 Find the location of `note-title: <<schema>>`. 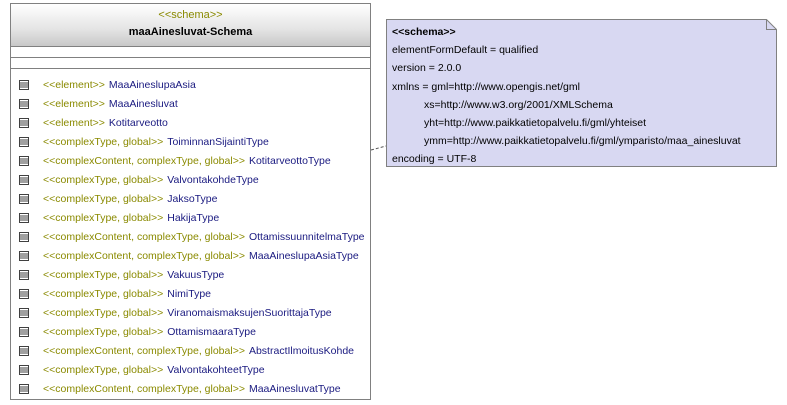

note-title: <<schema>> is located at coordinates (424, 32).